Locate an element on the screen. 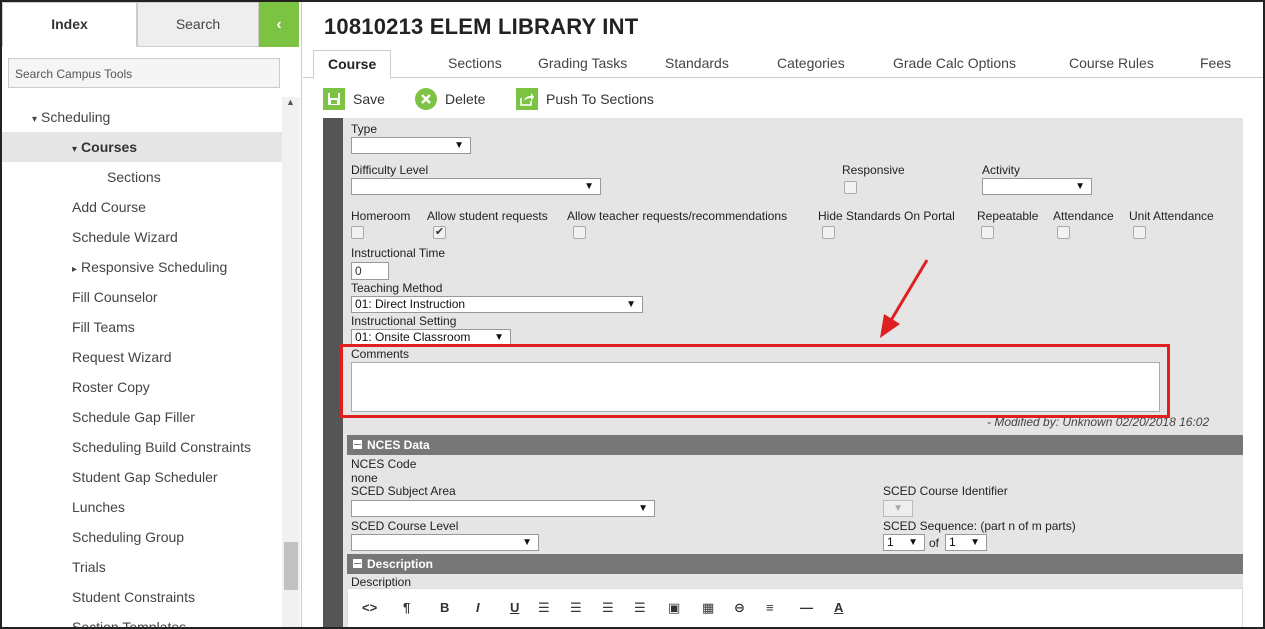 The height and width of the screenshot is (629, 1265). sidebar-item-student-gap-scheduler: Student Gap Scheduler is located at coordinates (142, 477).